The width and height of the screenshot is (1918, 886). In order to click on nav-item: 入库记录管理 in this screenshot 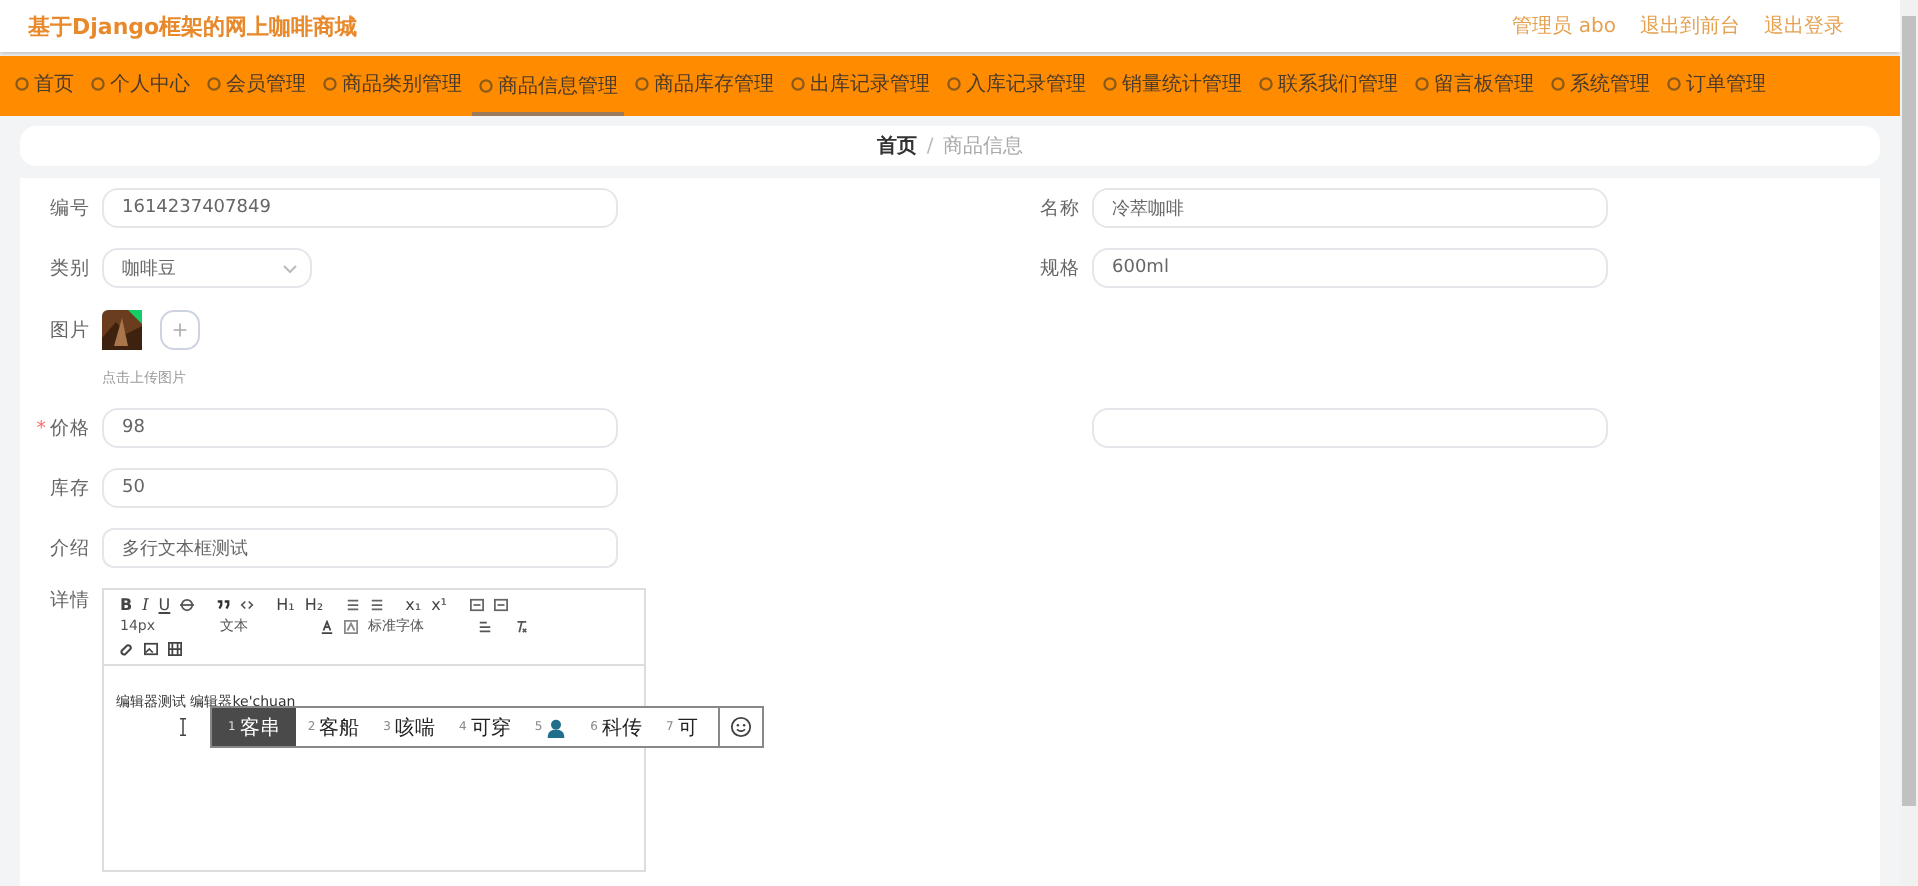, I will do `click(1016, 86)`.